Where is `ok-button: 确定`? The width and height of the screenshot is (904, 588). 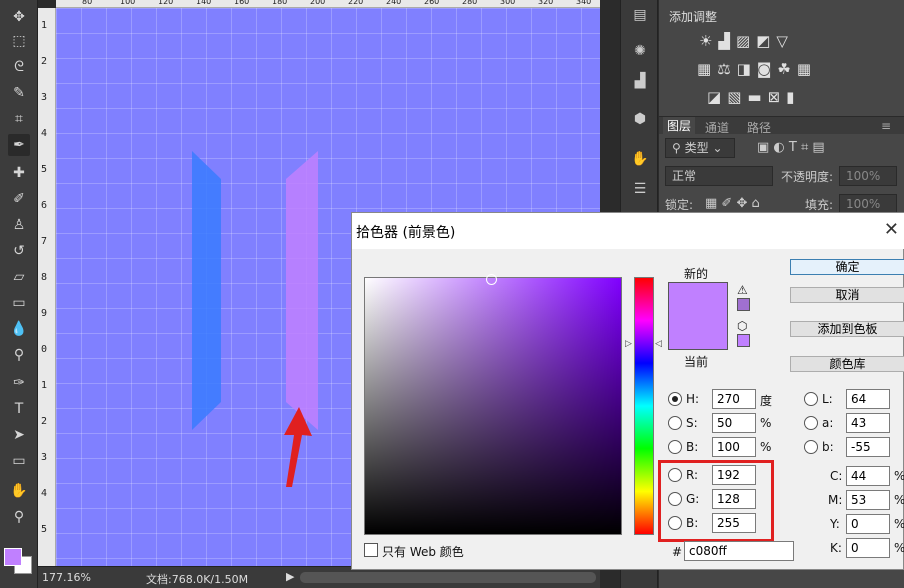
ok-button: 确定 is located at coordinates (847, 267).